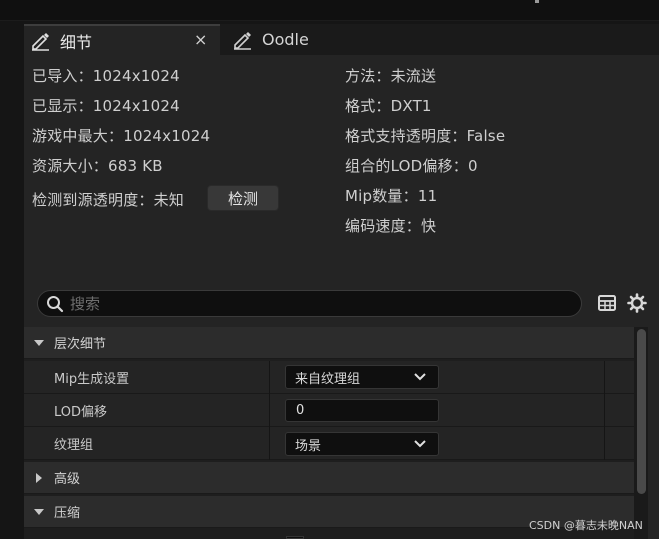 The width and height of the screenshot is (659, 539). I want to click on property-label-texture-group: 纹理组, so click(74, 445).